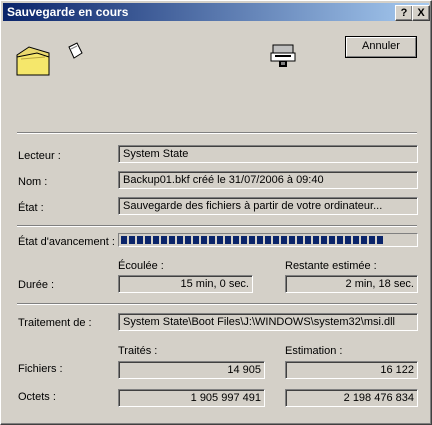  What do you see at coordinates (216, 12) in the screenshot?
I see `title-bar: Sauvegarde en cours ? X` at bounding box center [216, 12].